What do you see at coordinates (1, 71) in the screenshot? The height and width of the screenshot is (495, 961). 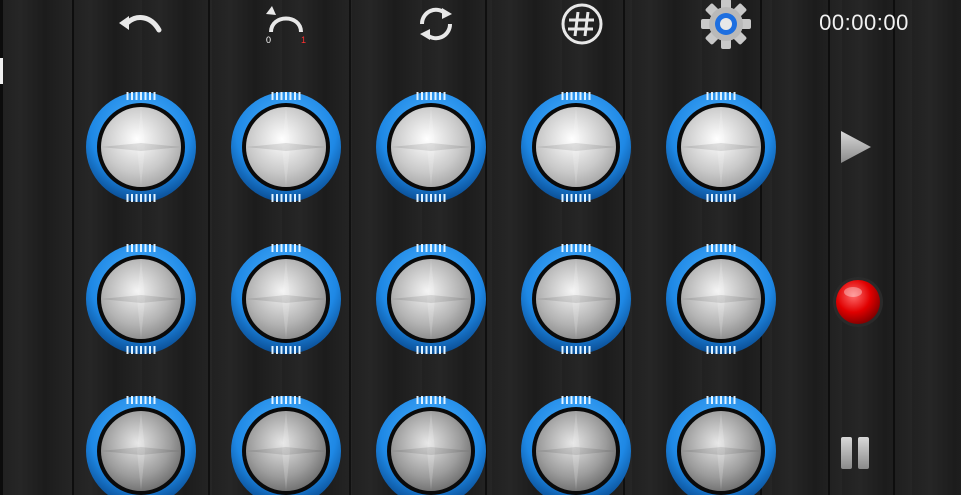 I see `left-edge-marker` at bounding box center [1, 71].